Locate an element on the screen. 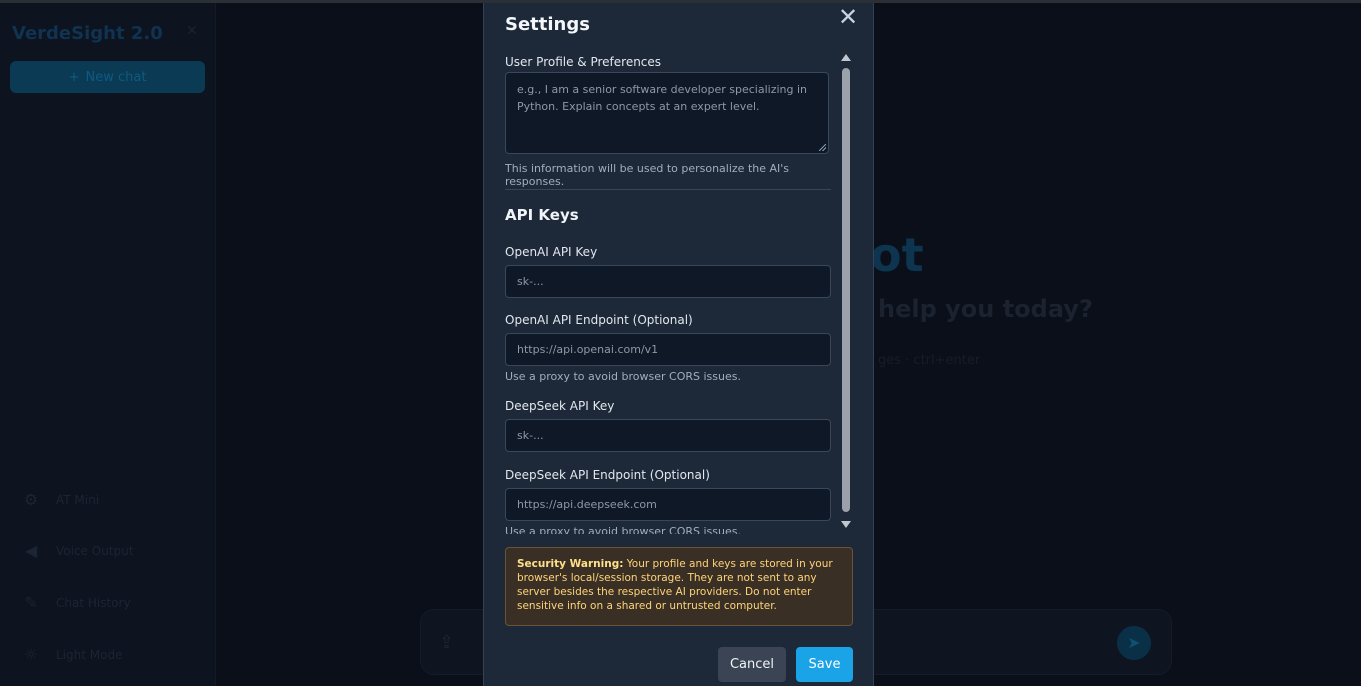 The image size is (1361, 686). scrollbar-thumb is located at coordinates (846, 290).